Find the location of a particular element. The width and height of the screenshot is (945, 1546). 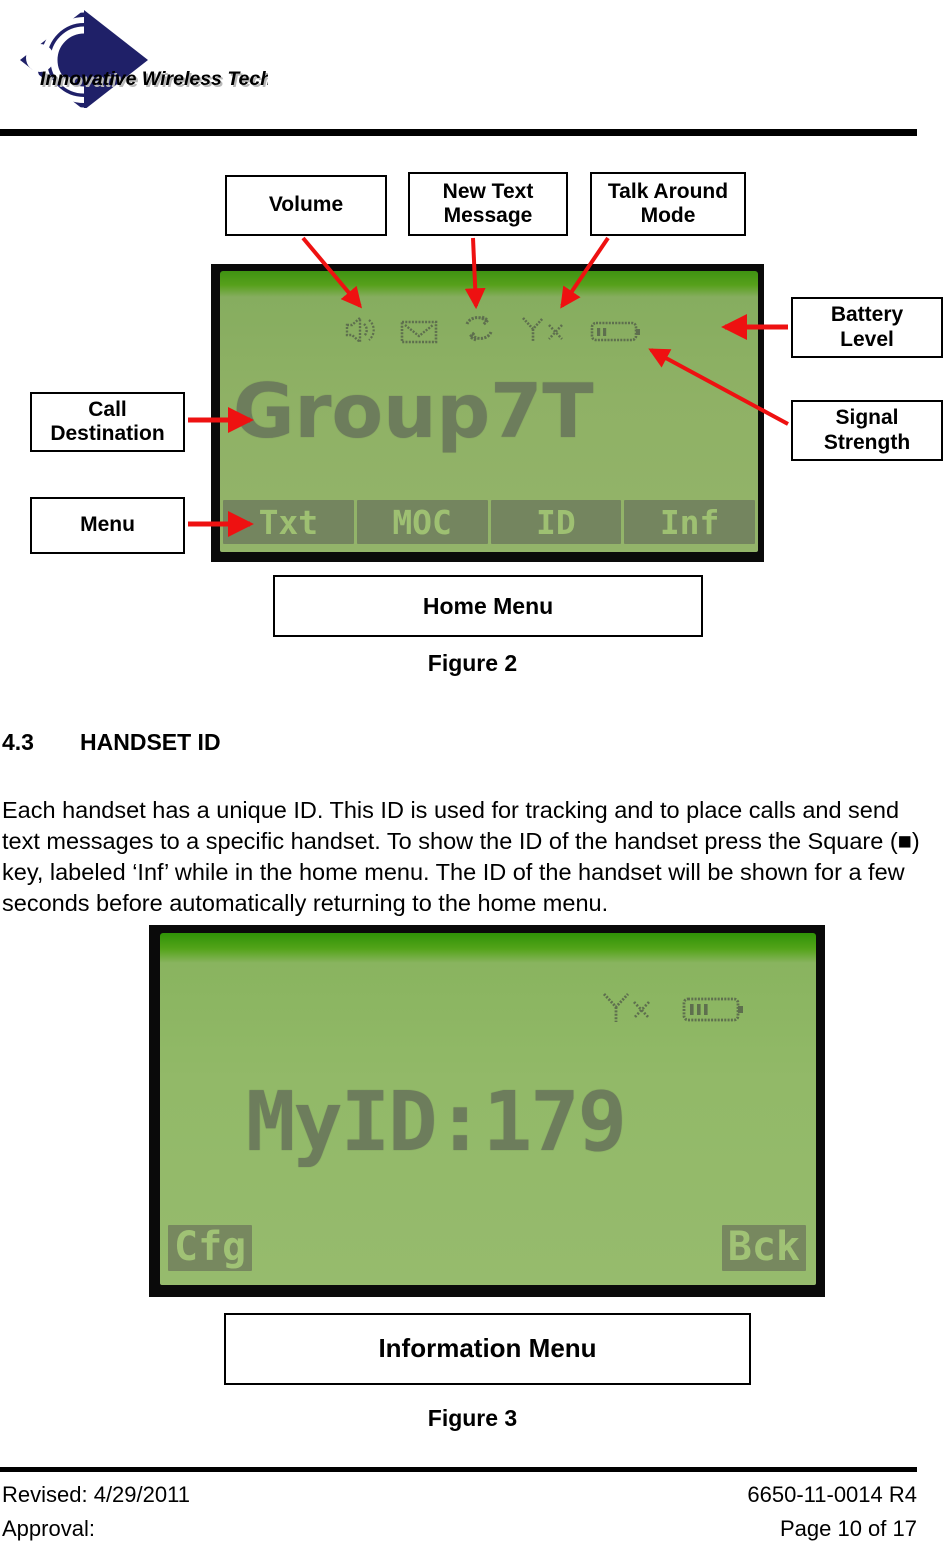

status-icon-row-home is located at coordinates (493, 329).